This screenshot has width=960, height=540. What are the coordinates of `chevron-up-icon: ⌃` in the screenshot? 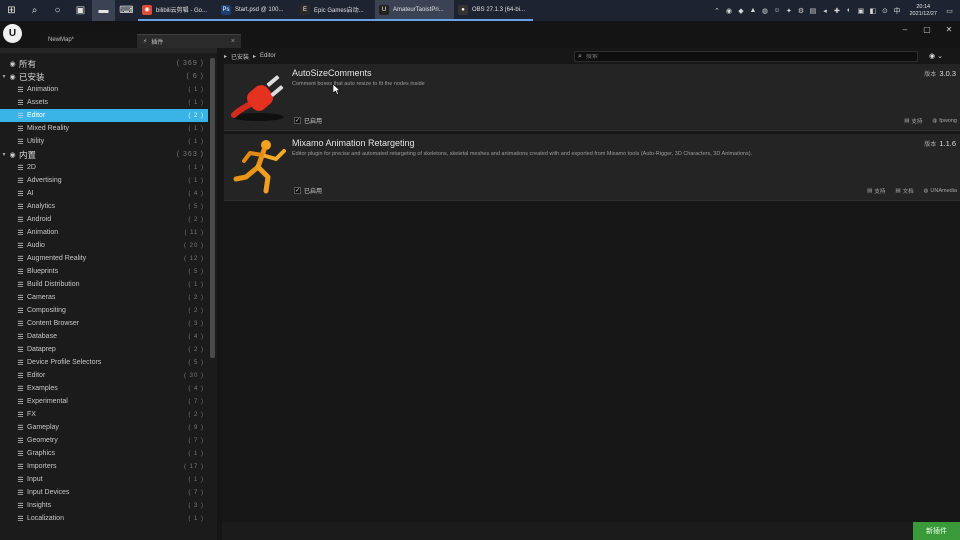 It's located at (716, 10).